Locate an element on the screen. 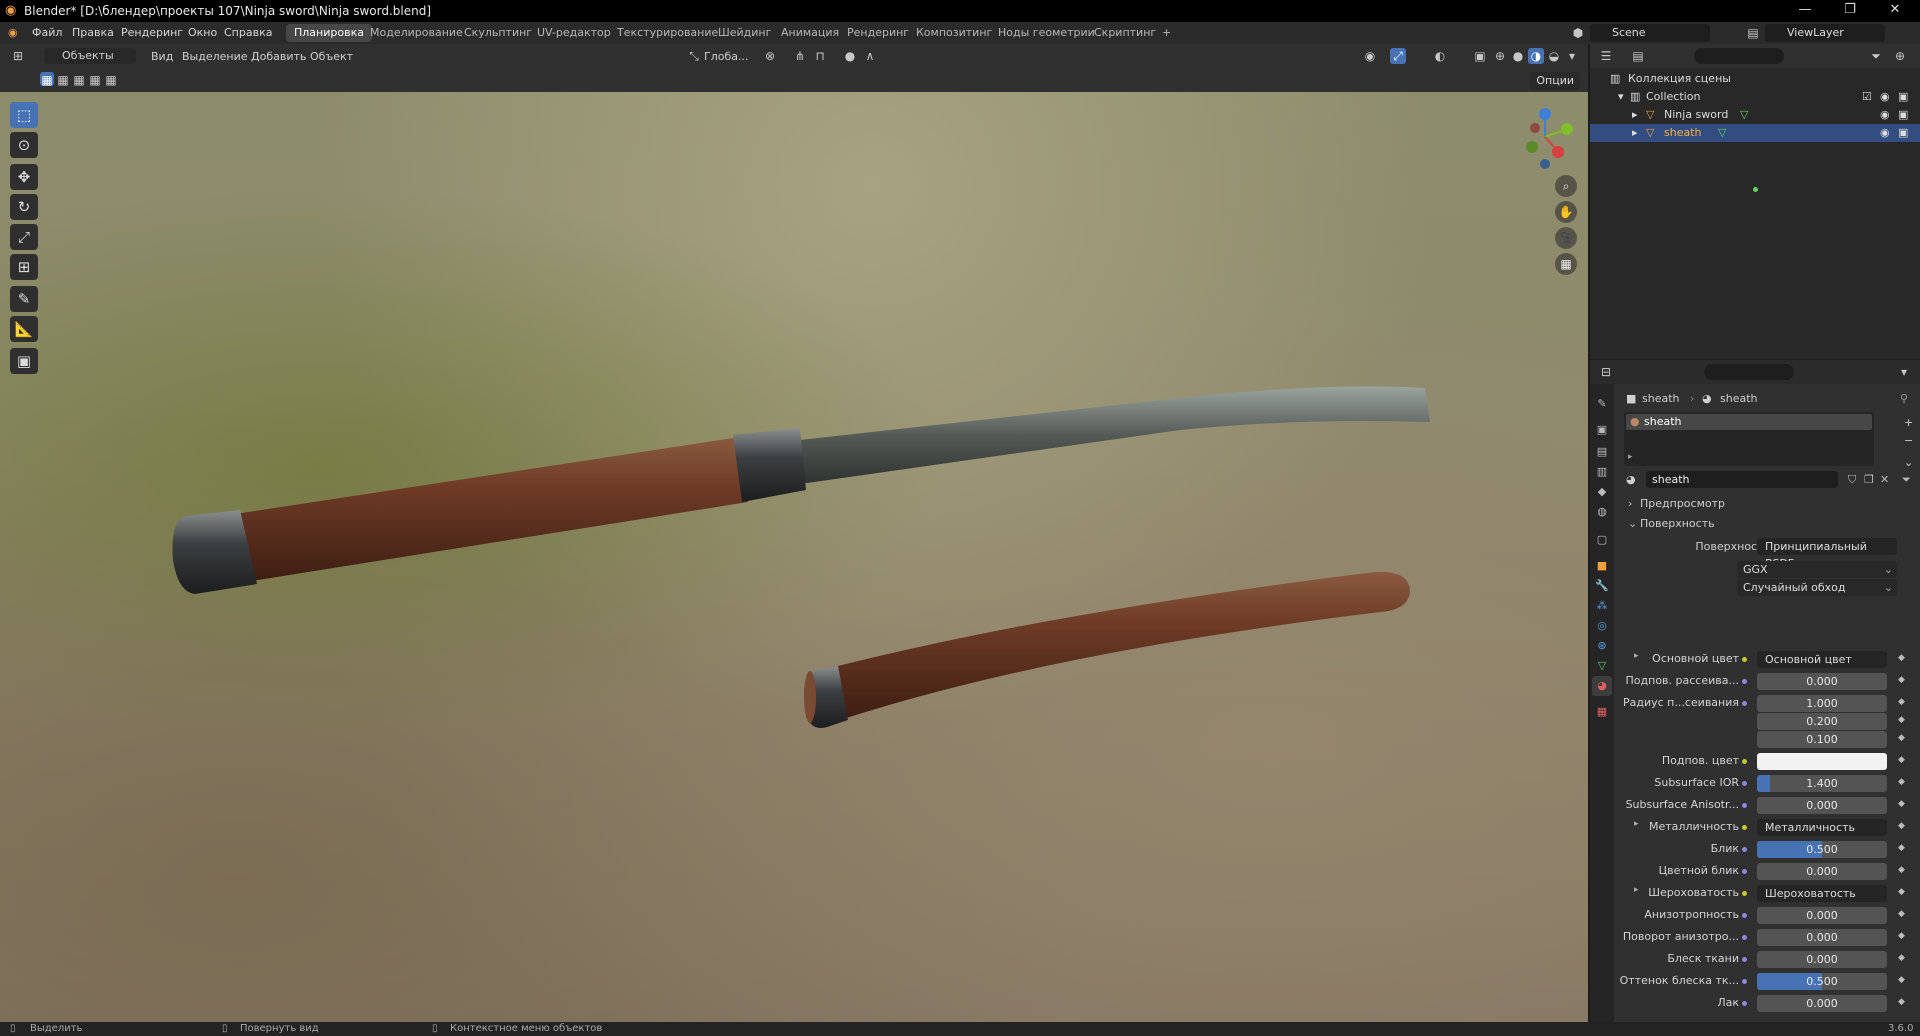 Image resolution: width=1920 pixels, height=1036 pixels. tool-tab-icon: ✎ is located at coordinates (1602, 404).